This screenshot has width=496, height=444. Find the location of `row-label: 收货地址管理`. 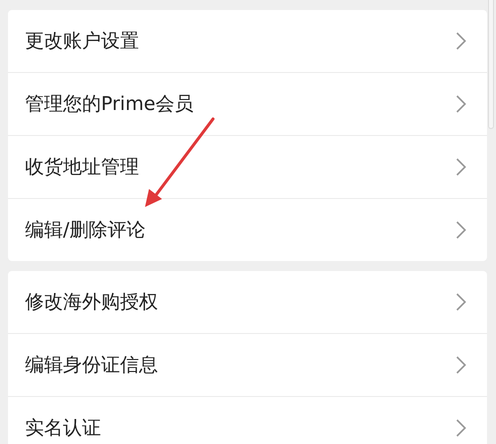

row-label: 收货地址管理 is located at coordinates (82, 167).